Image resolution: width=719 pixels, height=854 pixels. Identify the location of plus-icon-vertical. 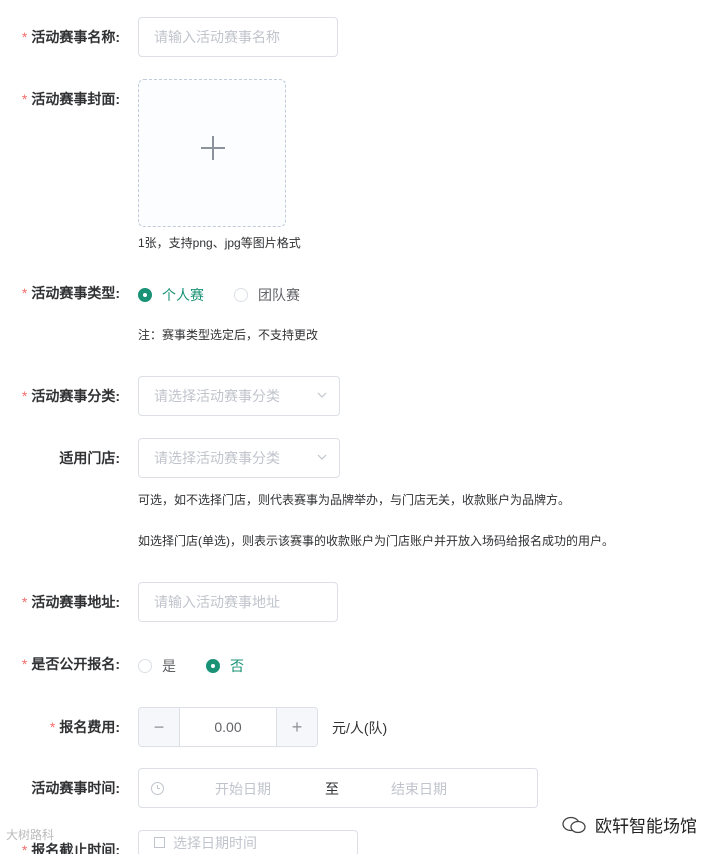
(213, 148).